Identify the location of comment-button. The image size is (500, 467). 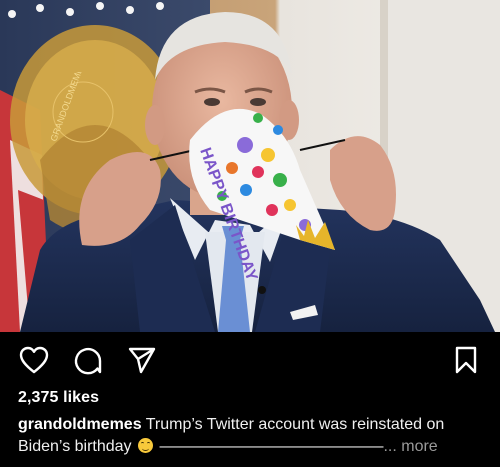
(88, 360).